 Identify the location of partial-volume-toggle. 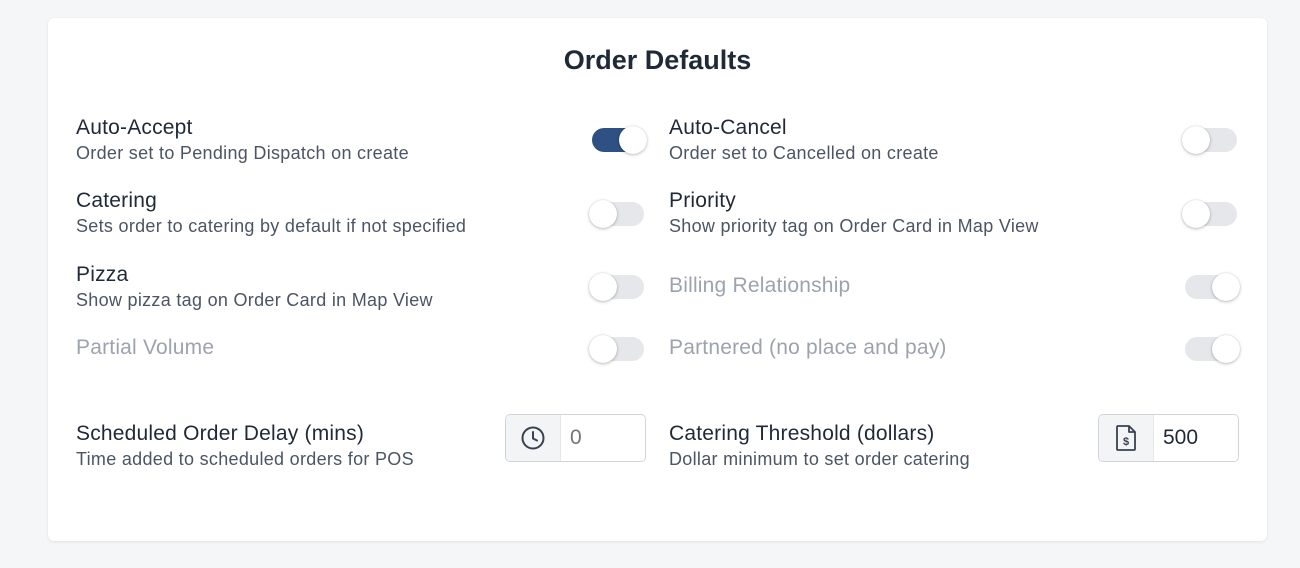
(616, 349).